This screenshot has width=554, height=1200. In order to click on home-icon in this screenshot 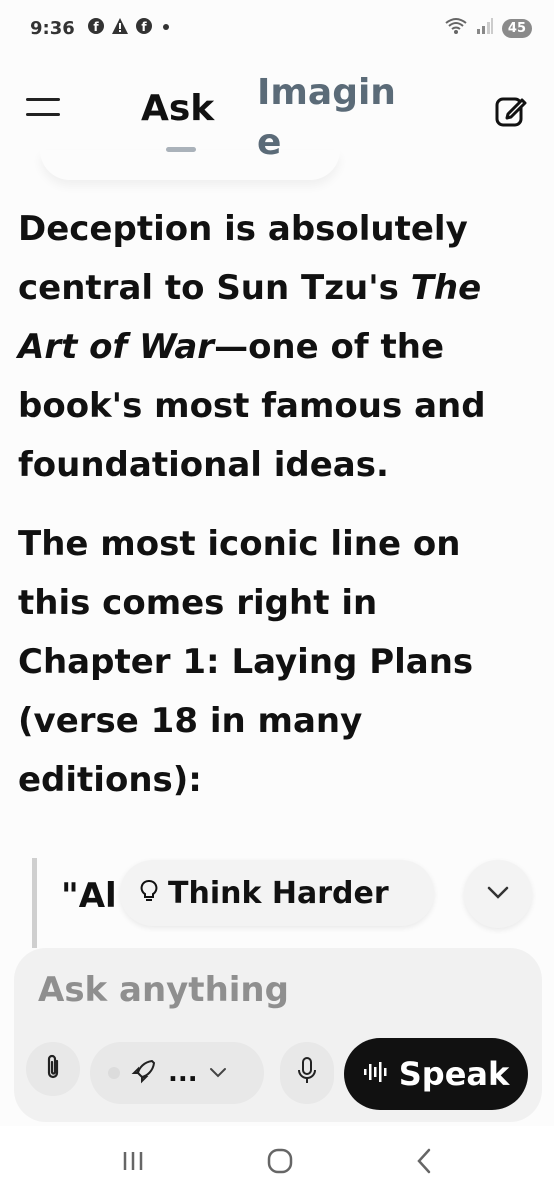, I will do `click(280, 1163)`.